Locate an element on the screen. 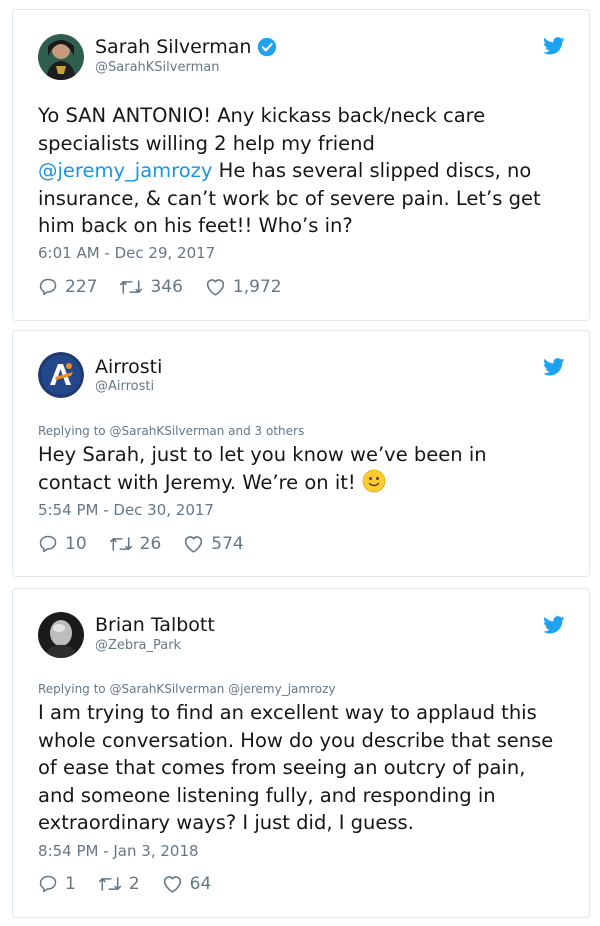  author-name: Sarah Silverman is located at coordinates (173, 47).